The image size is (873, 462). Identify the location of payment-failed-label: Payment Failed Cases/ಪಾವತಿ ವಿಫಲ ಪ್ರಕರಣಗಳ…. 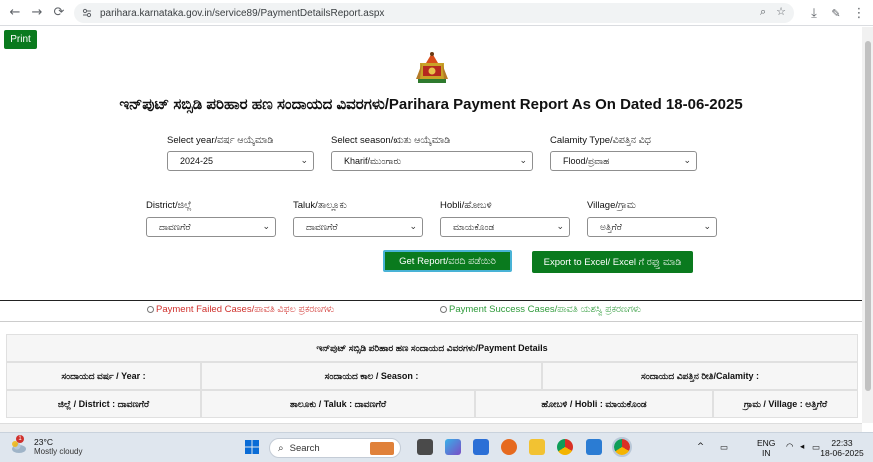
(245, 309).